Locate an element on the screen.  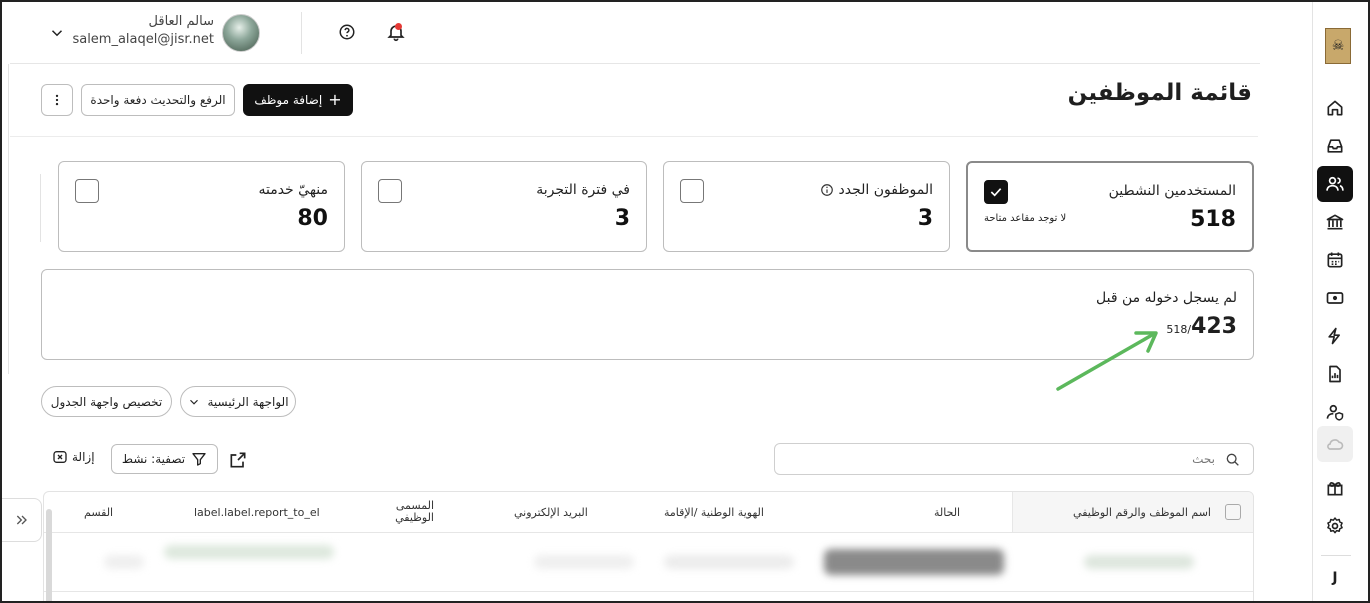
sidebar-item-organization is located at coordinates (1335, 222).